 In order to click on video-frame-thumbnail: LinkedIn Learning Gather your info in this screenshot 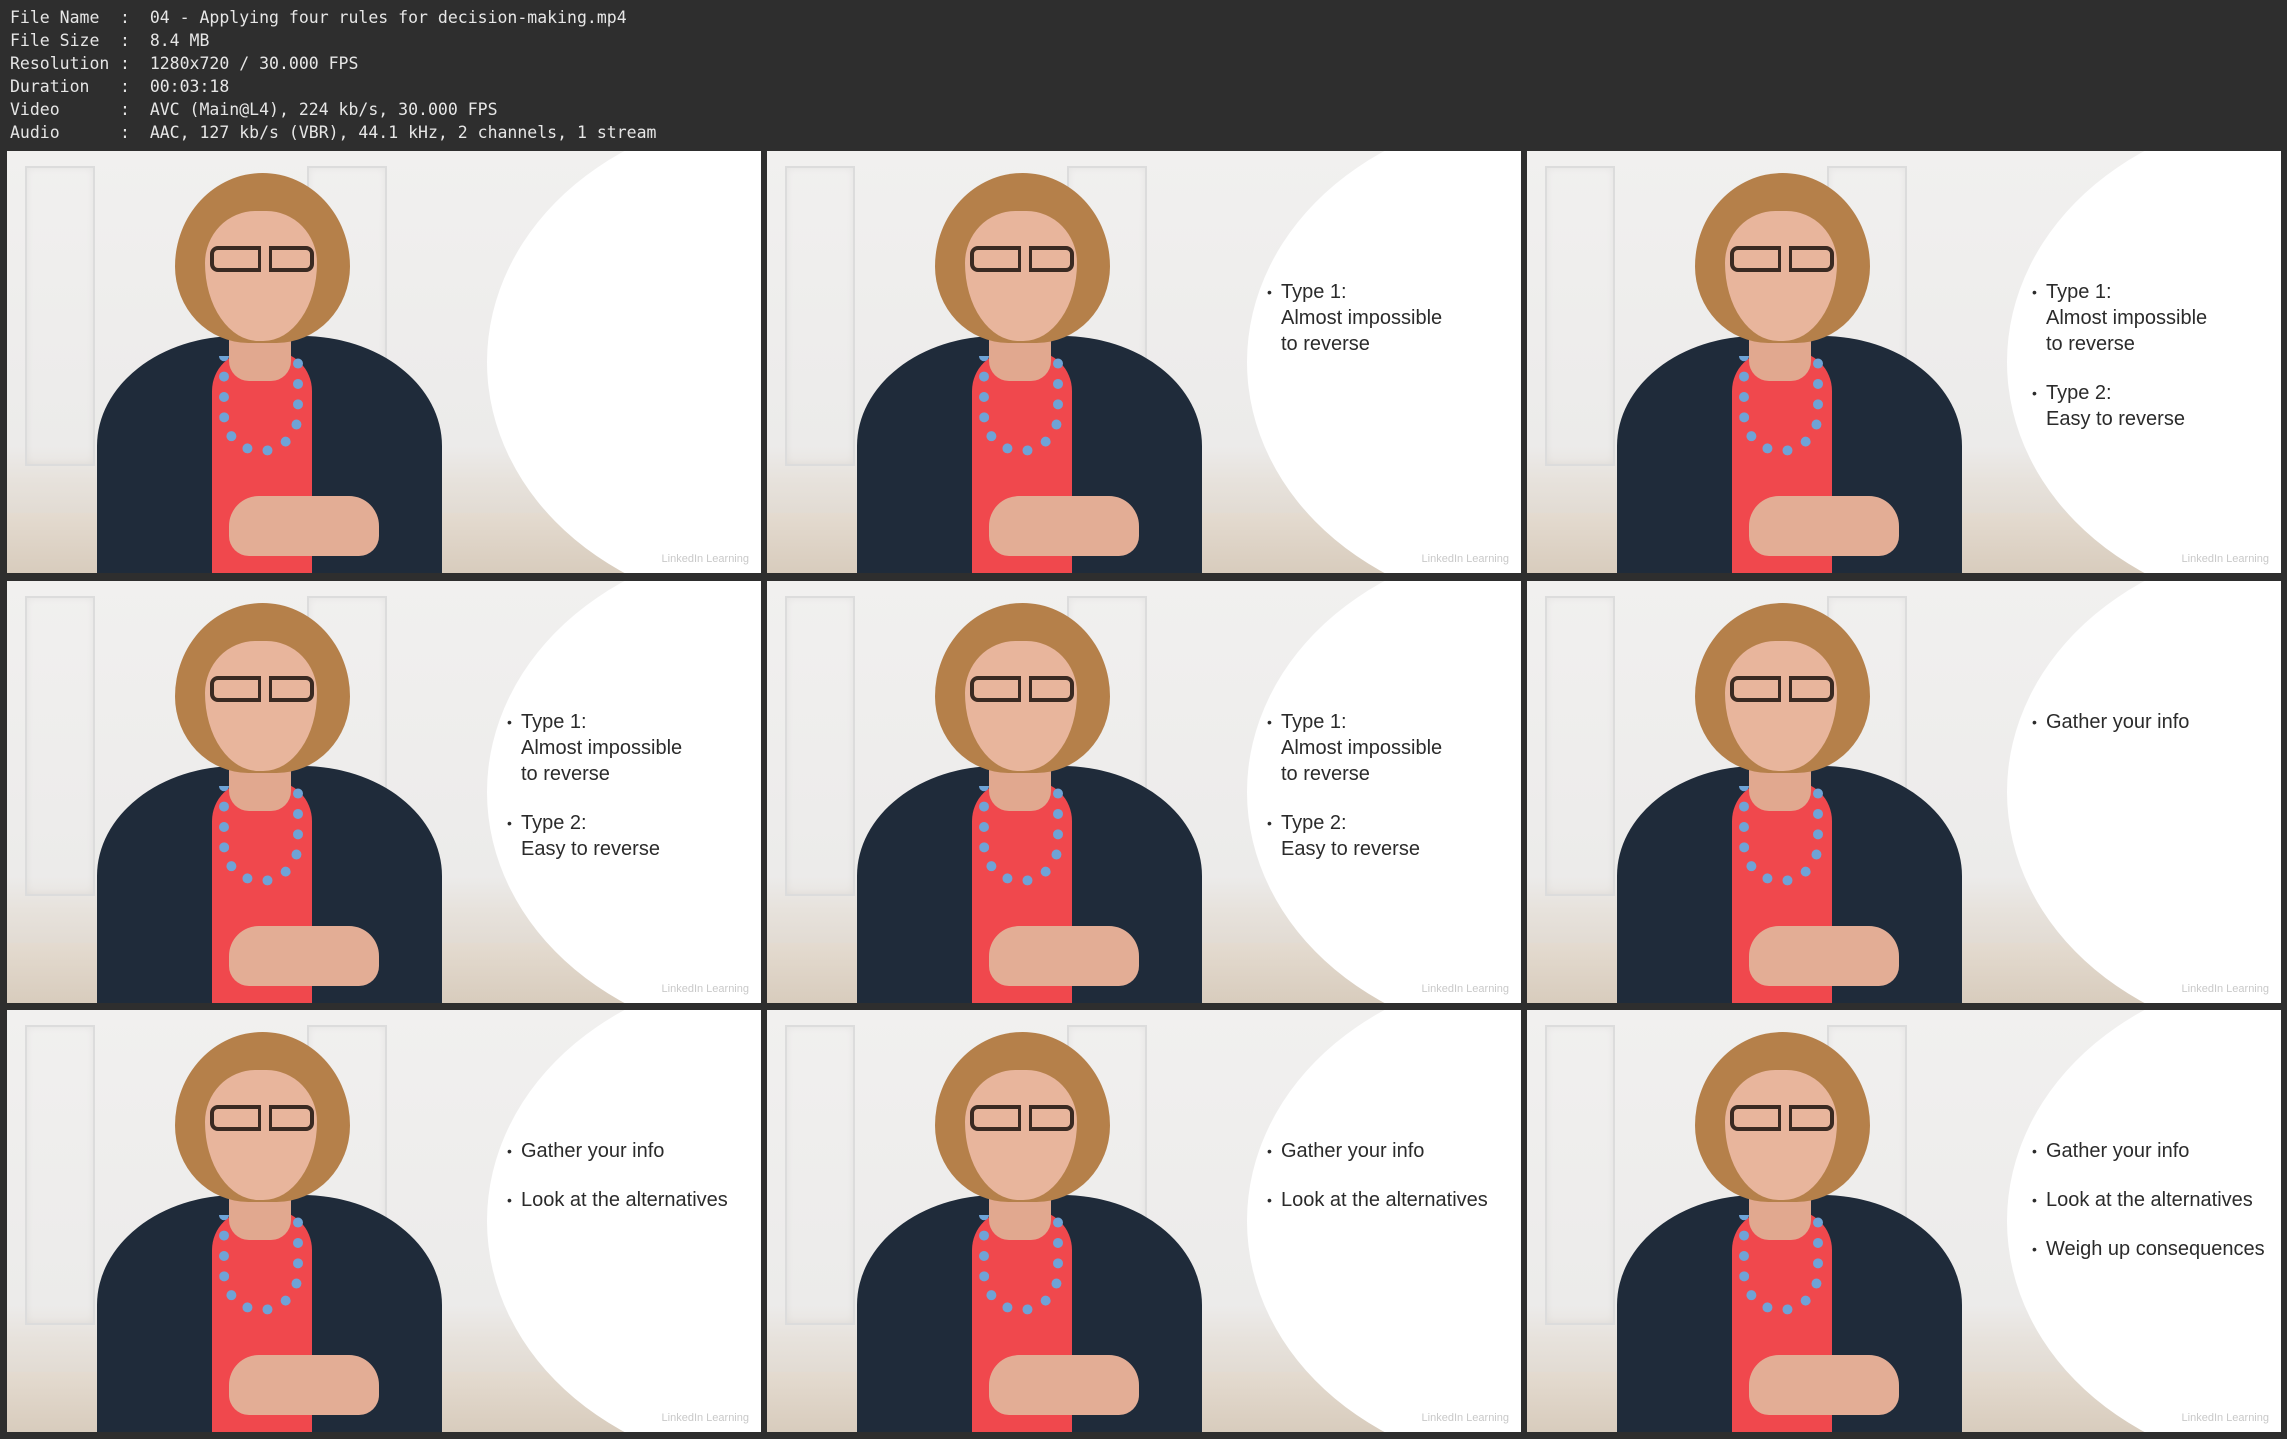, I will do `click(1904, 792)`.